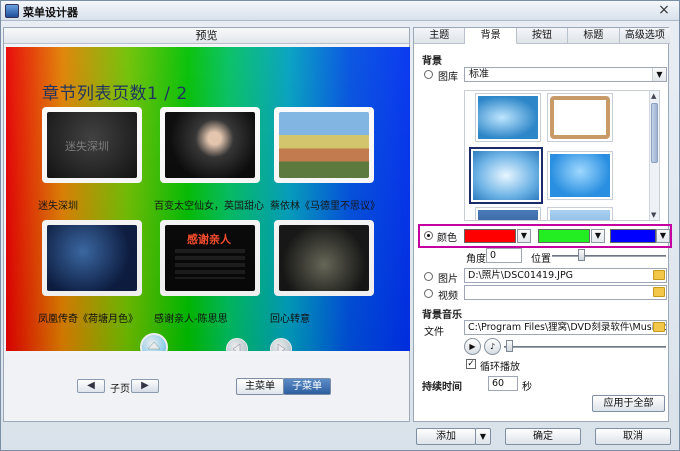  What do you see at coordinates (581, 255) in the screenshot?
I see `position-slider-knob` at bounding box center [581, 255].